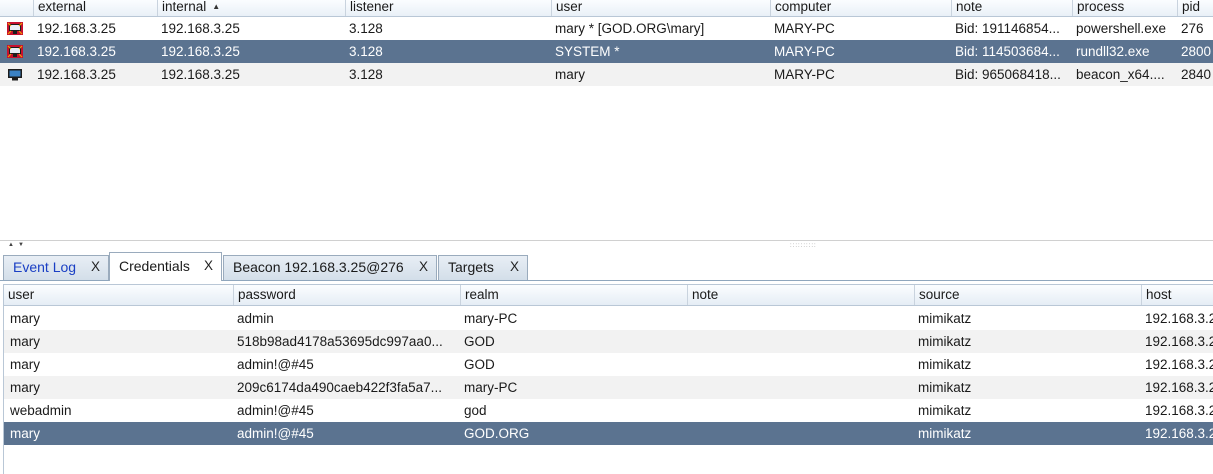 This screenshot has height=474, width=1213. Describe the element at coordinates (803, 246) in the screenshot. I see `grip-icon: ::::::::::` at that location.